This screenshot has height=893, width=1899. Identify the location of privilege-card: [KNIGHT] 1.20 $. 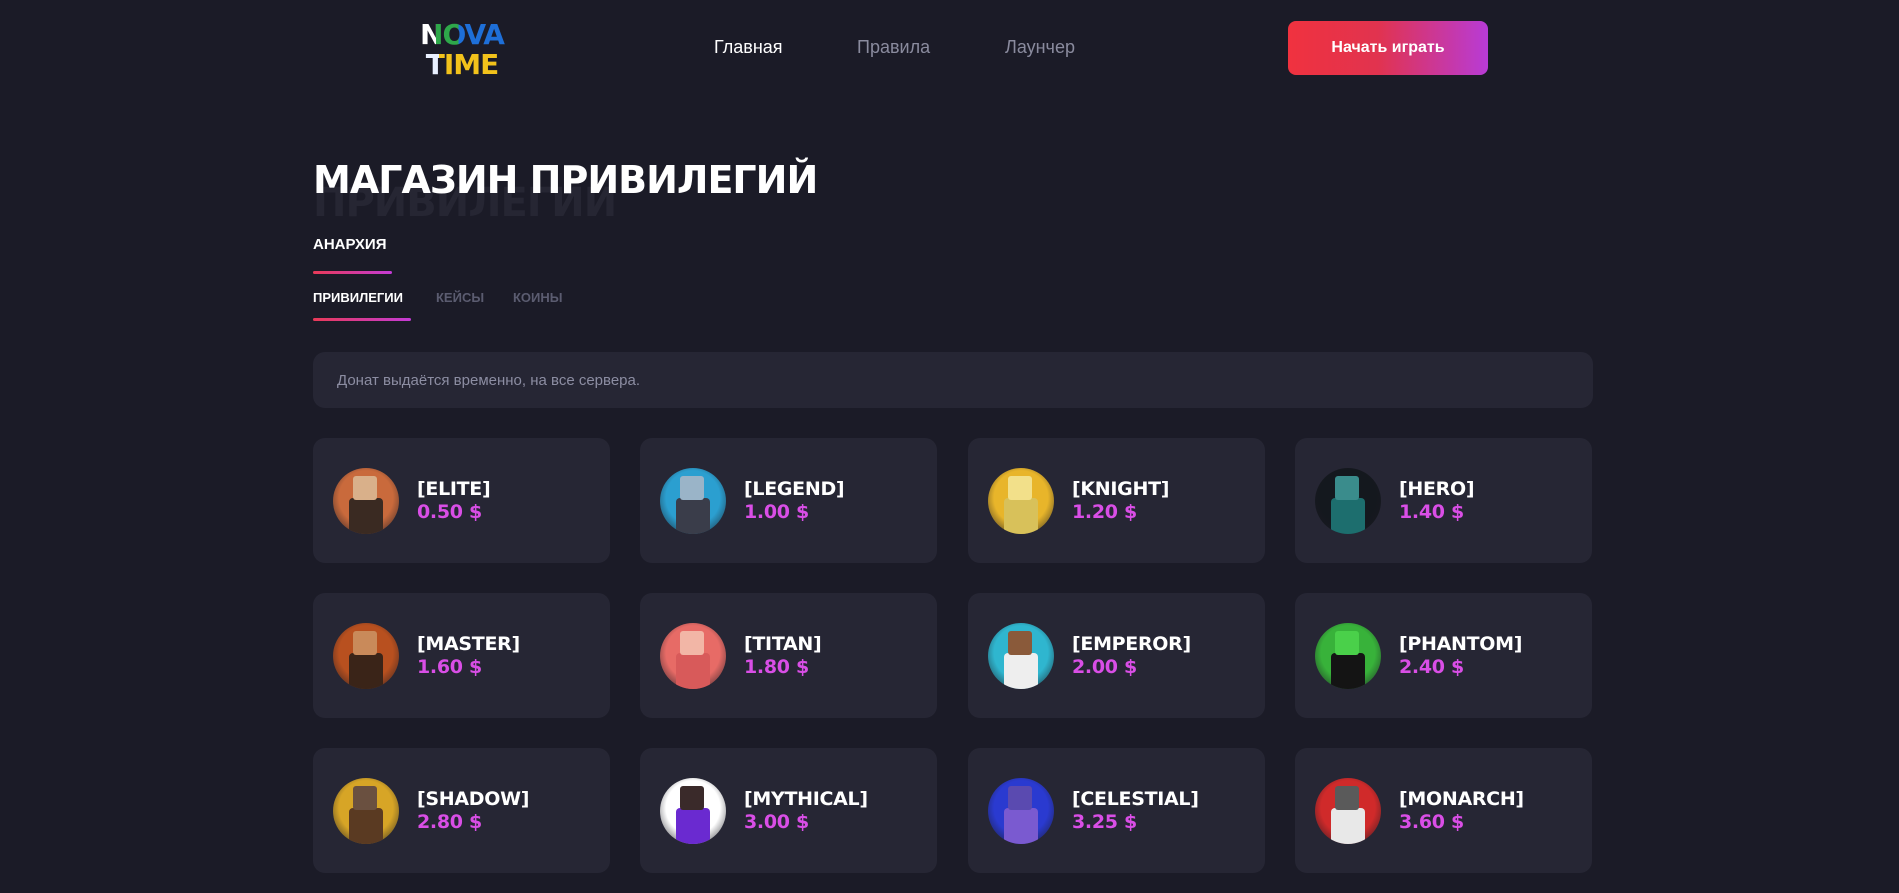
(1116, 500).